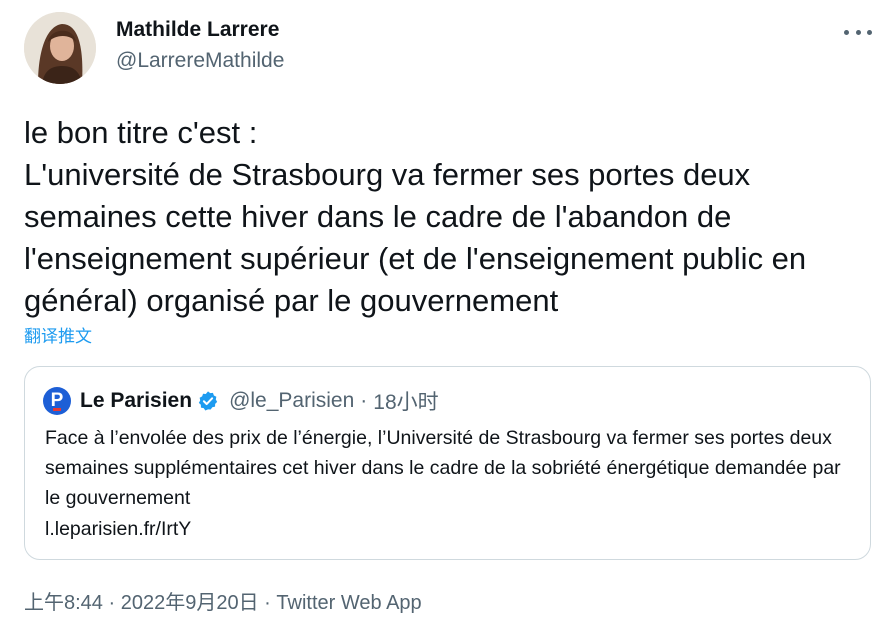 The width and height of the screenshot is (892, 636). Describe the element at coordinates (291, 401) in the screenshot. I see `quoted-author-handle: @le_Parisien` at that location.